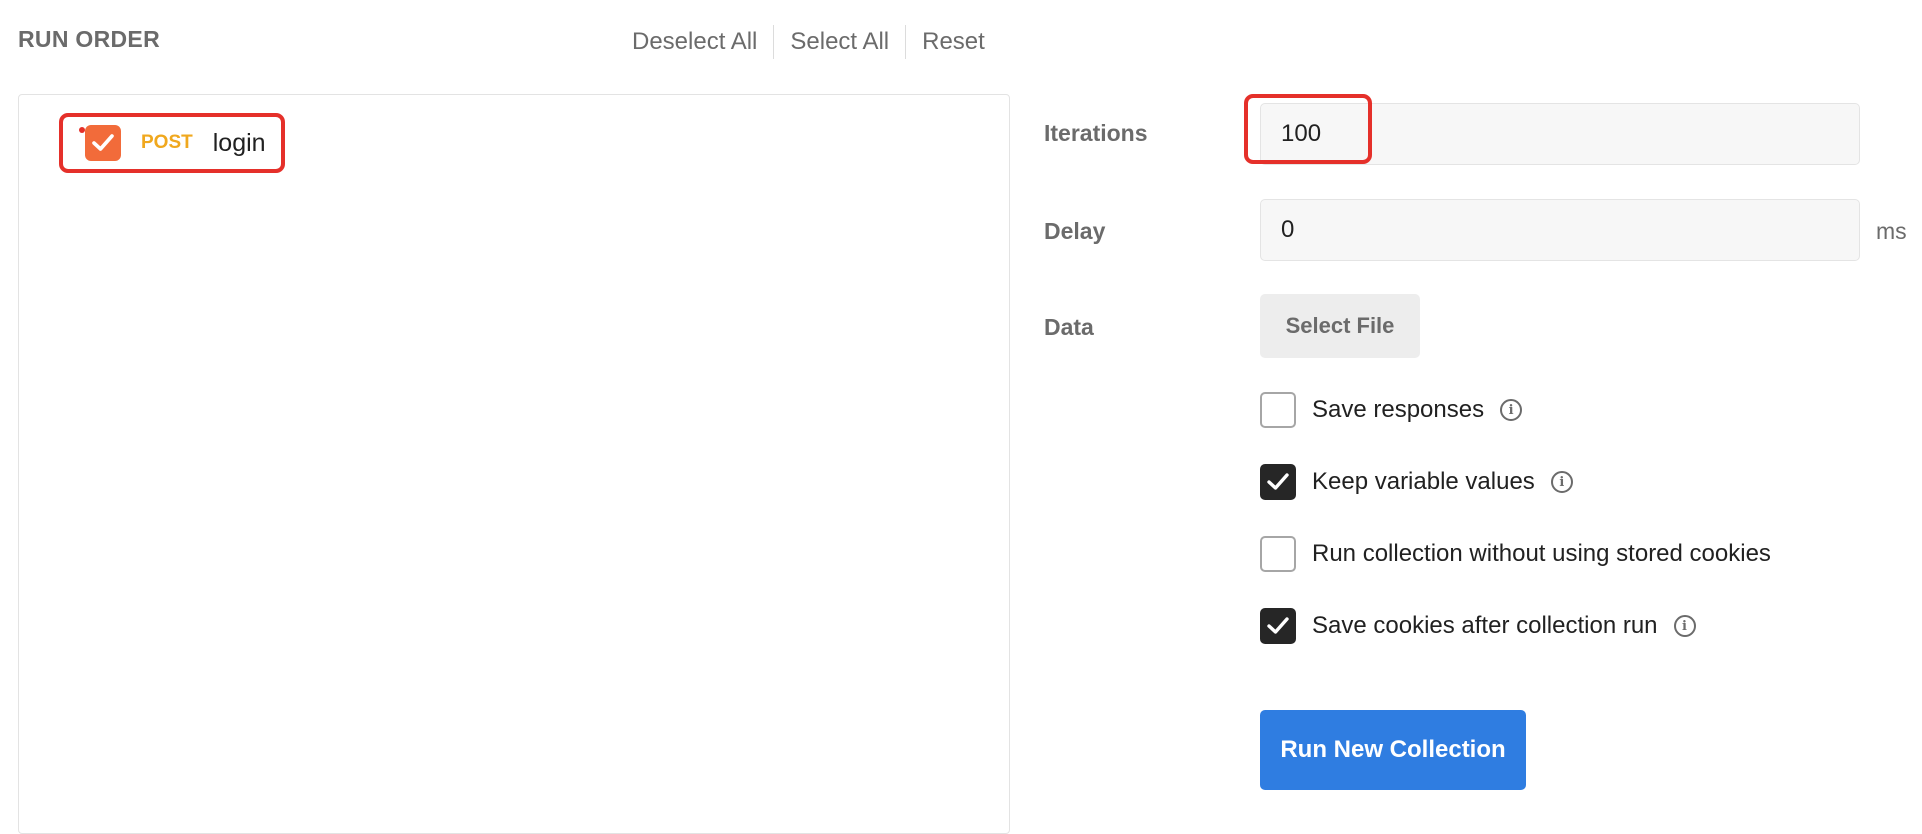 Image resolution: width=1922 pixels, height=834 pixels. What do you see at coordinates (1423, 481) in the screenshot?
I see `option-label: Keep variable values` at bounding box center [1423, 481].